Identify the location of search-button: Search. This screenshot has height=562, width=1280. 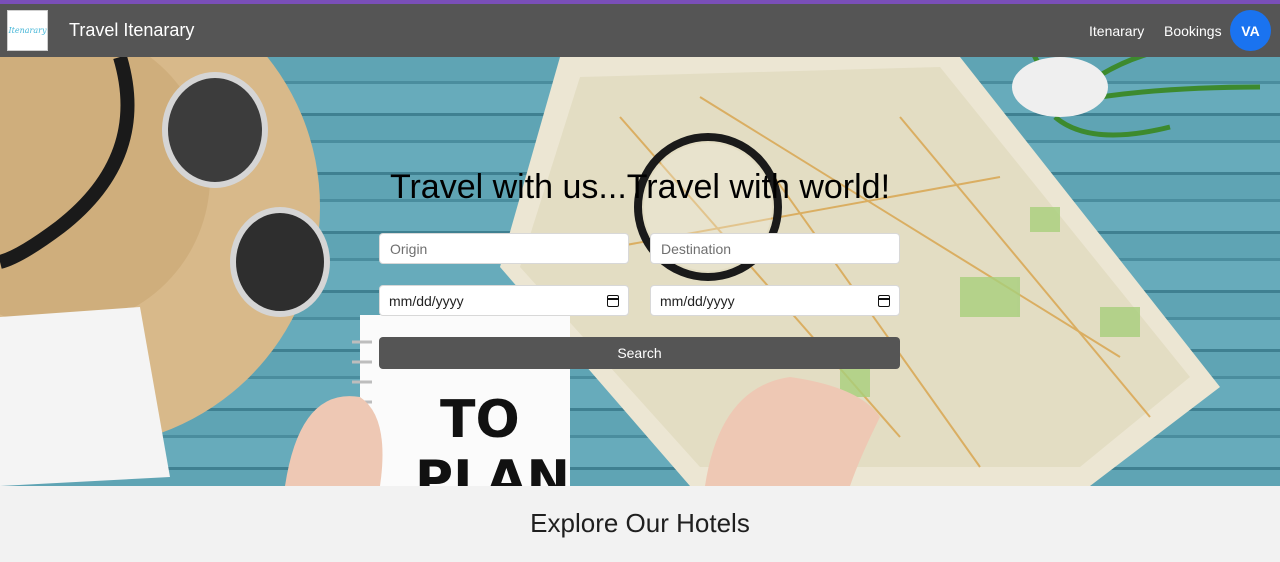
(639, 353).